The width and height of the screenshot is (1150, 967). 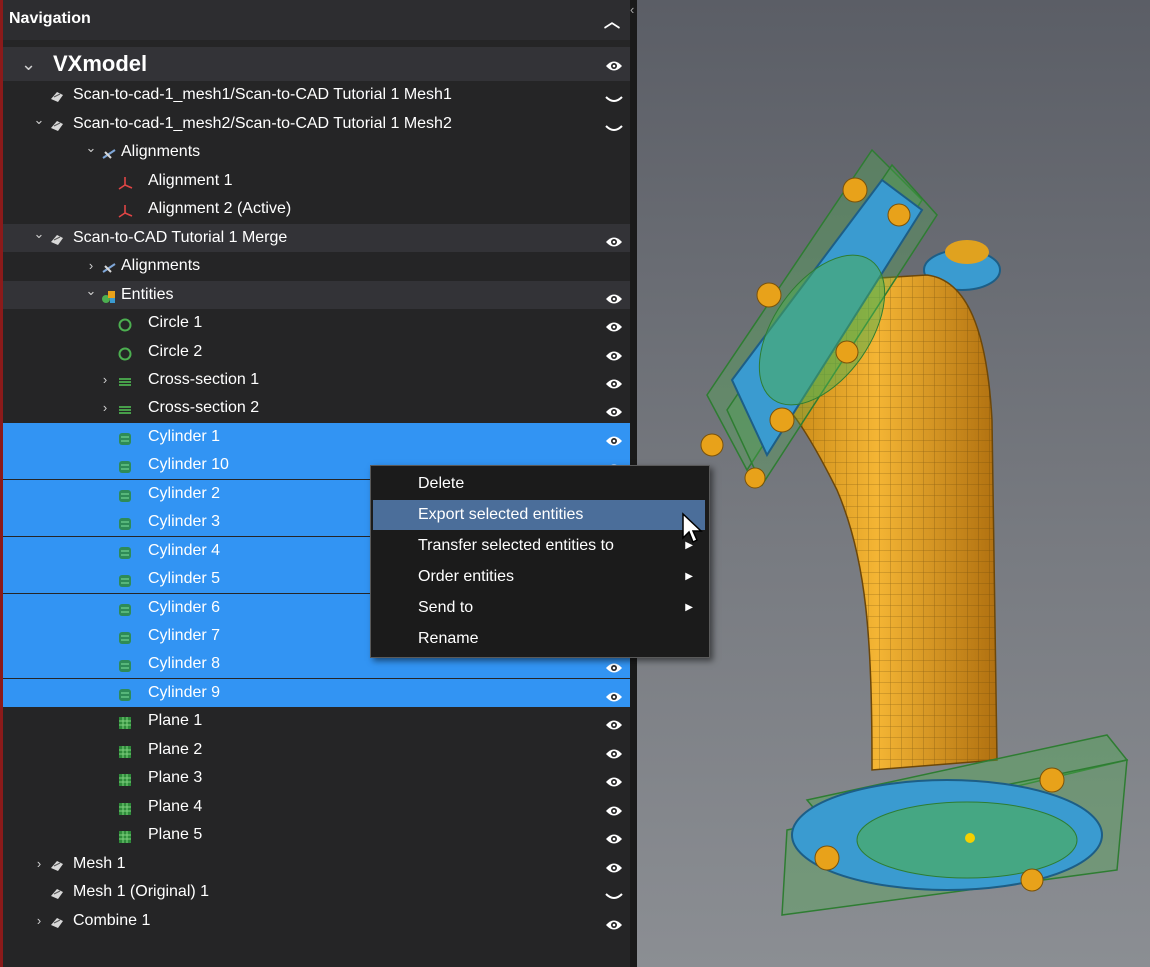 I want to click on tree-row-label: Circle 2, so click(x=175, y=351).